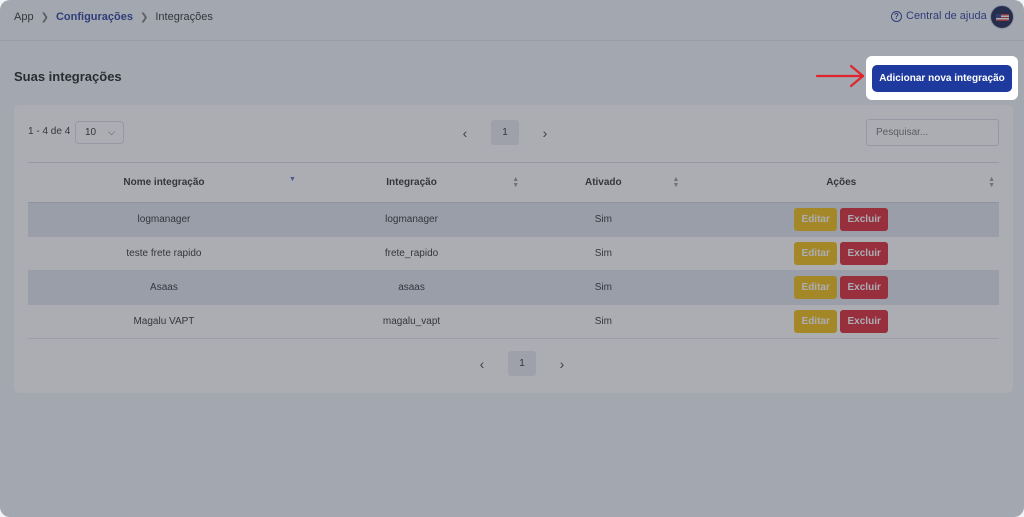 The height and width of the screenshot is (517, 1024). I want to click on results-count: 1 - 4 de 4, so click(49, 131).